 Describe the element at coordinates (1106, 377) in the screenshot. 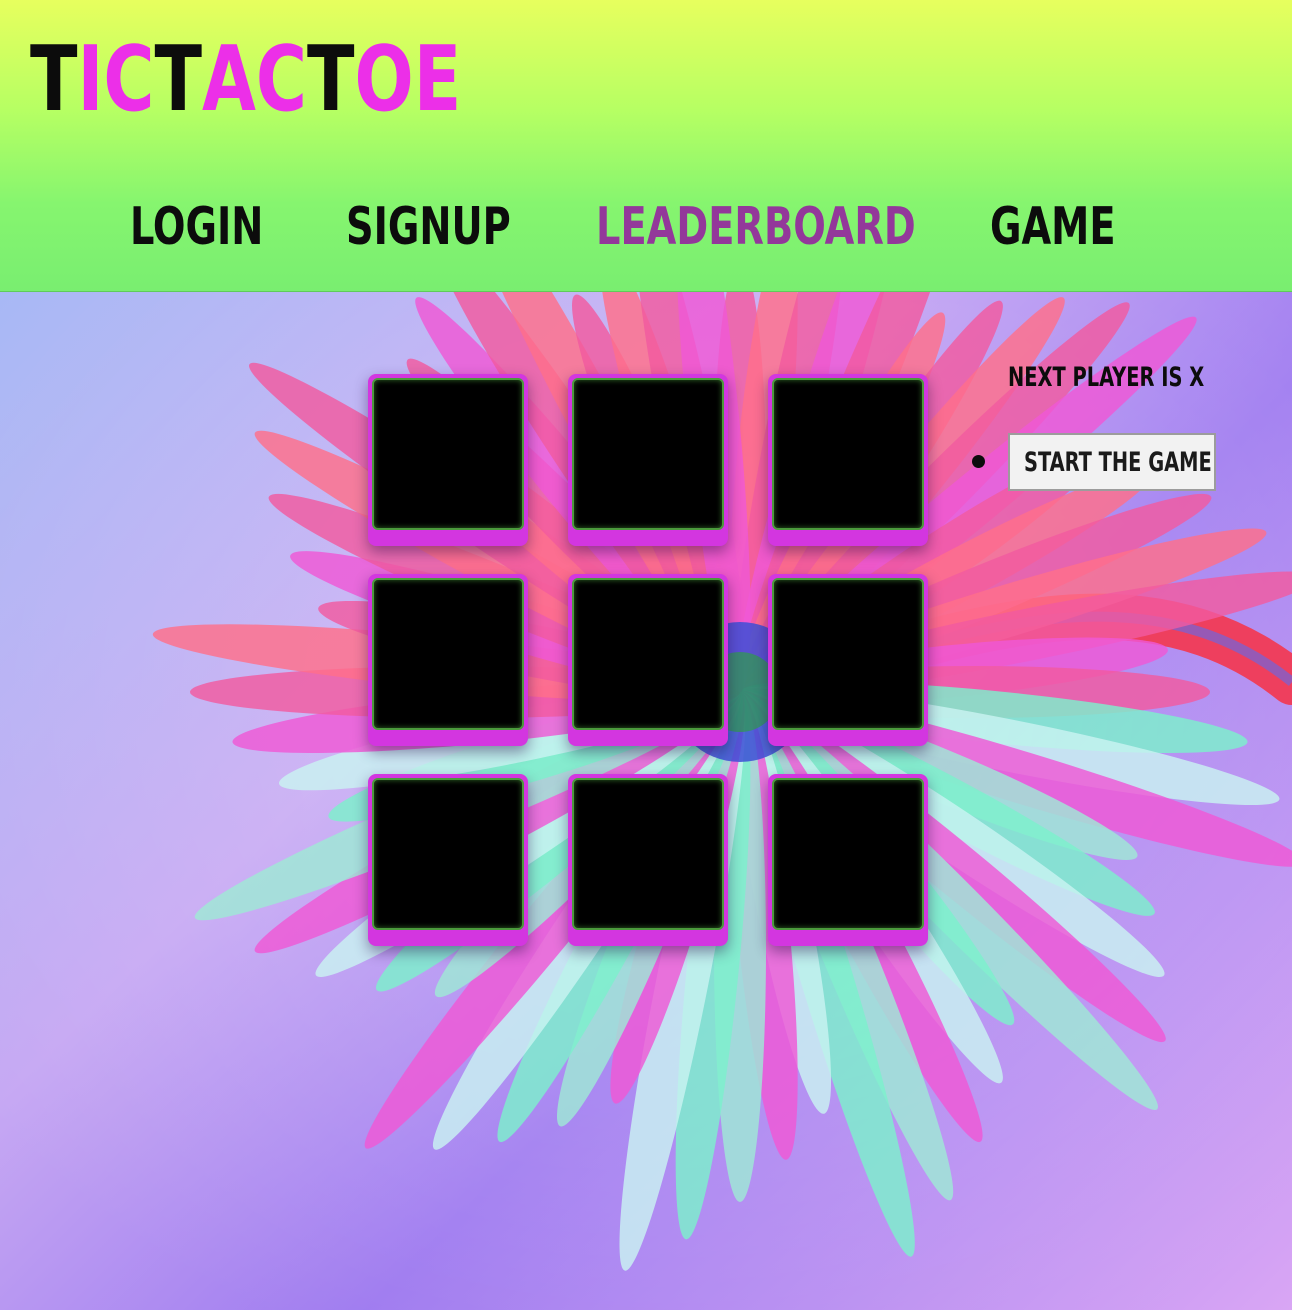

I see `game-status-text: NEXT PLAYER IS X` at that location.